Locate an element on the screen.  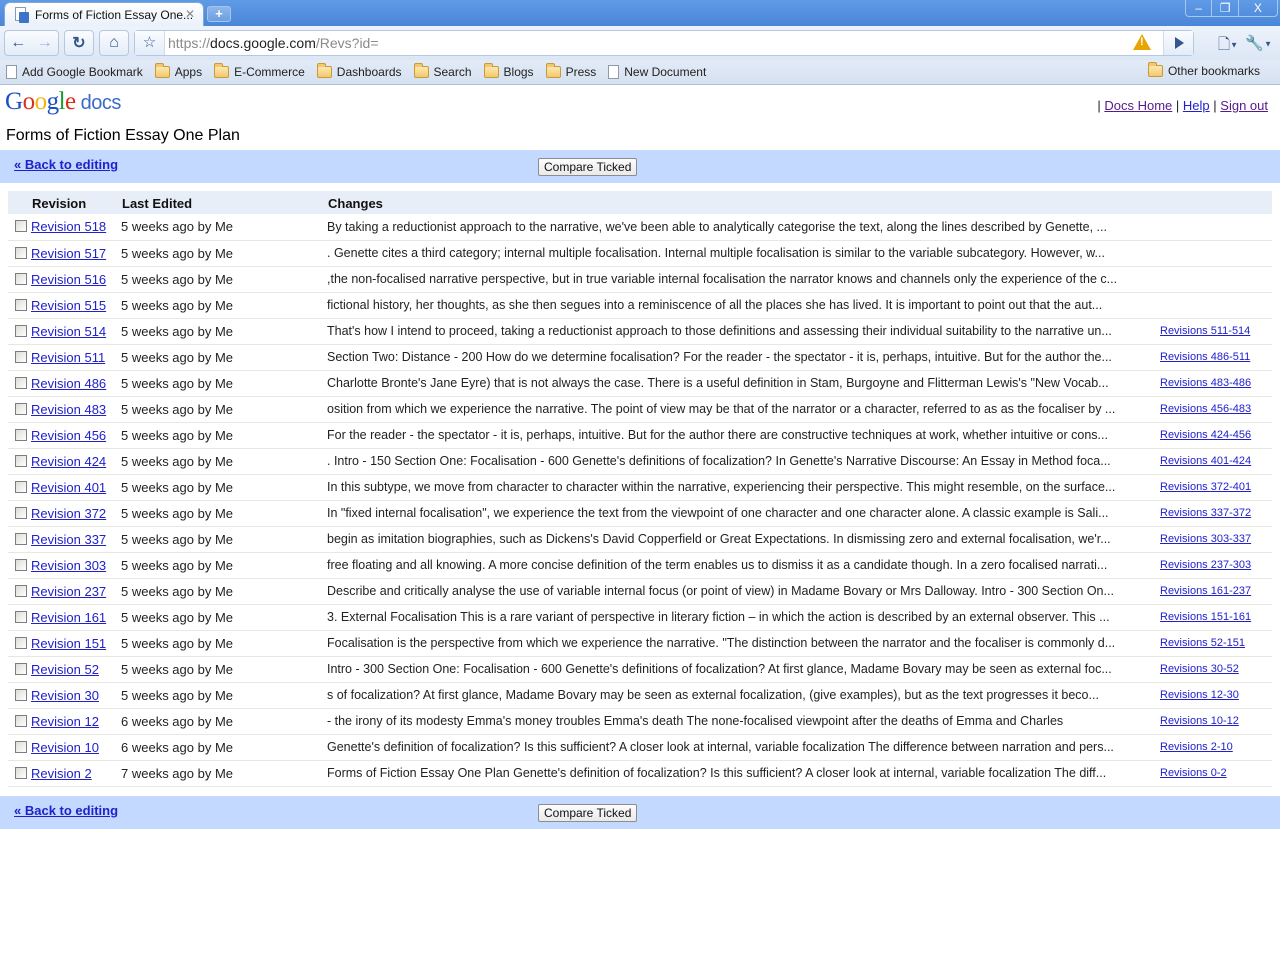
compare-revisions-link: Revisions 456-483 is located at coordinates (1205, 409).